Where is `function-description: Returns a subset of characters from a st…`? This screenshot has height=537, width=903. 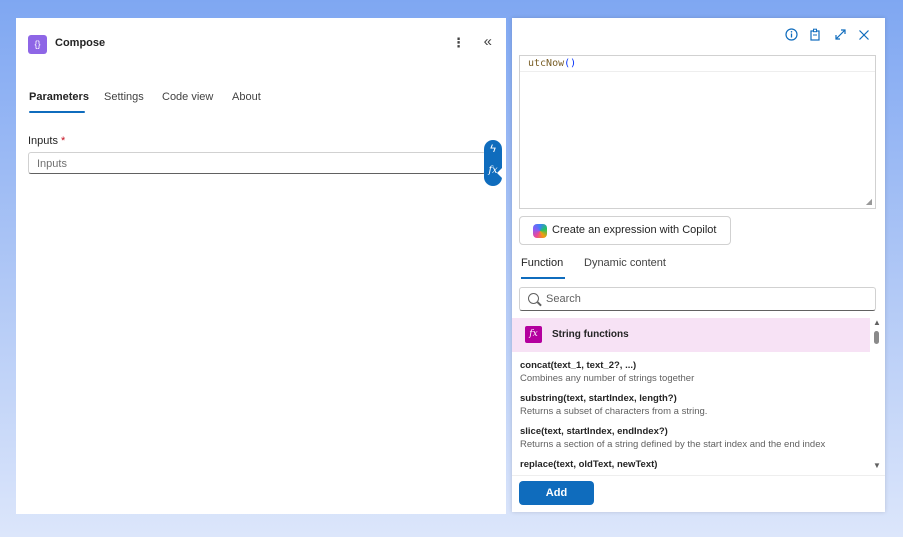 function-description: Returns a subset of characters from a st… is located at coordinates (614, 411).